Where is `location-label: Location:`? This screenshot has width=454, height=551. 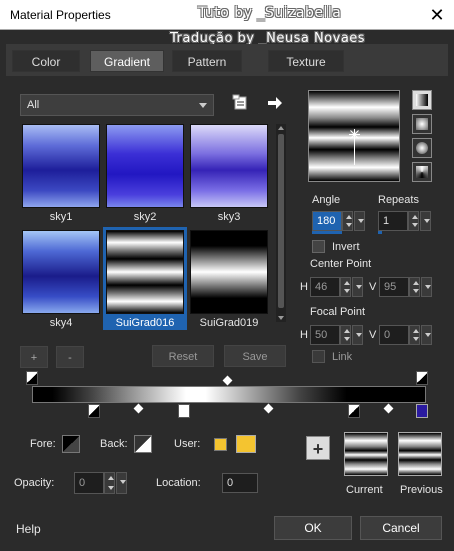
location-label: Location: is located at coordinates (178, 483).